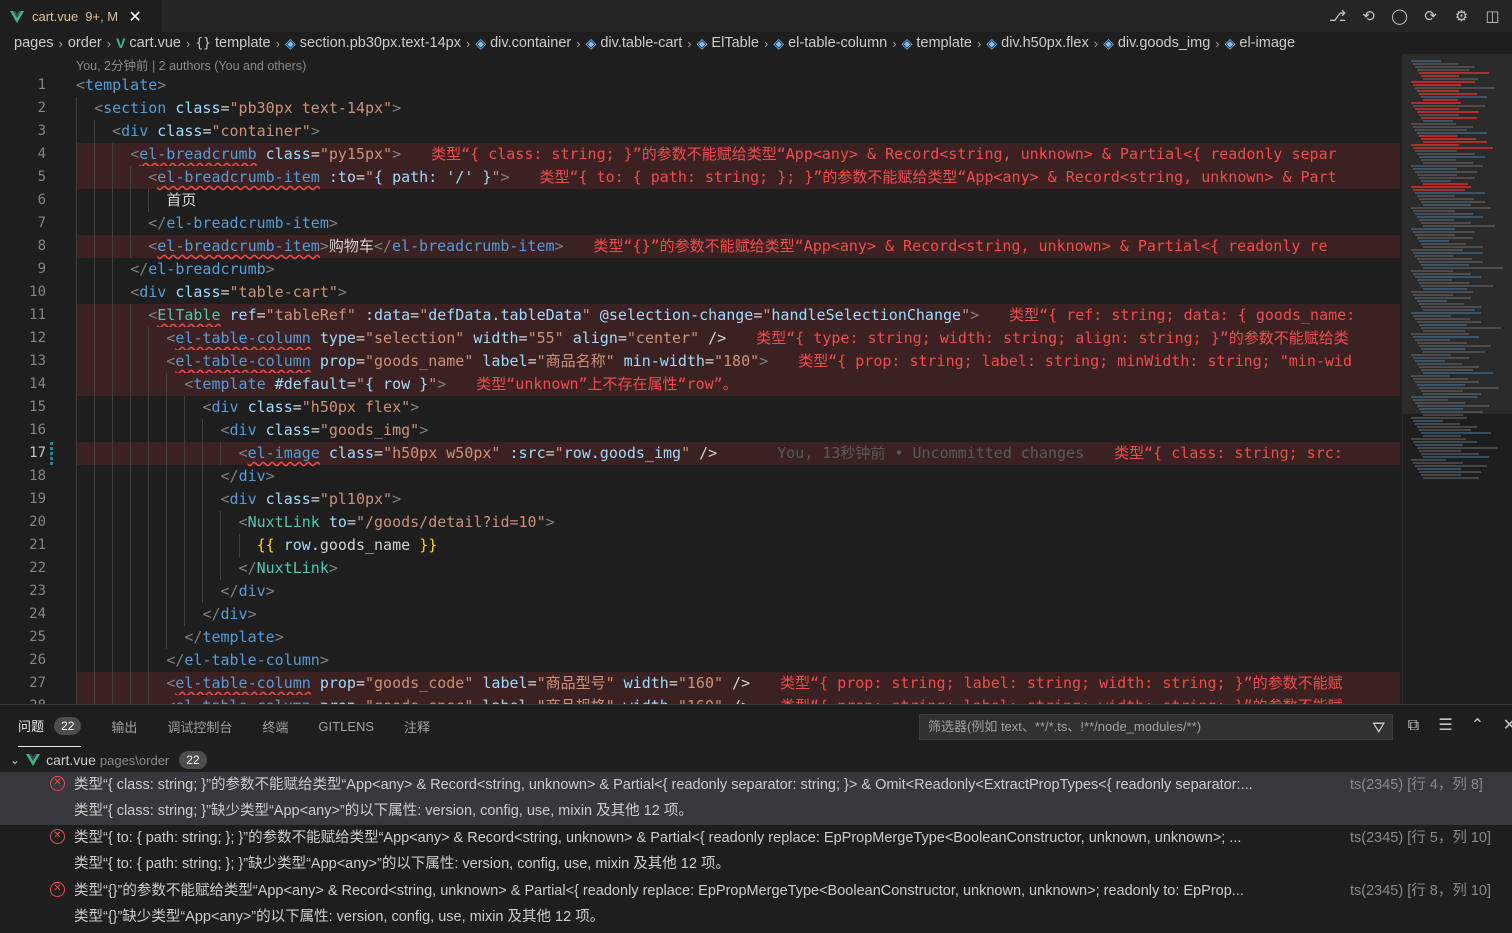 This screenshot has width=1512, height=933. Describe the element at coordinates (700, 568) in the screenshot. I see `code-line: 22 </NuxtLink>` at that location.